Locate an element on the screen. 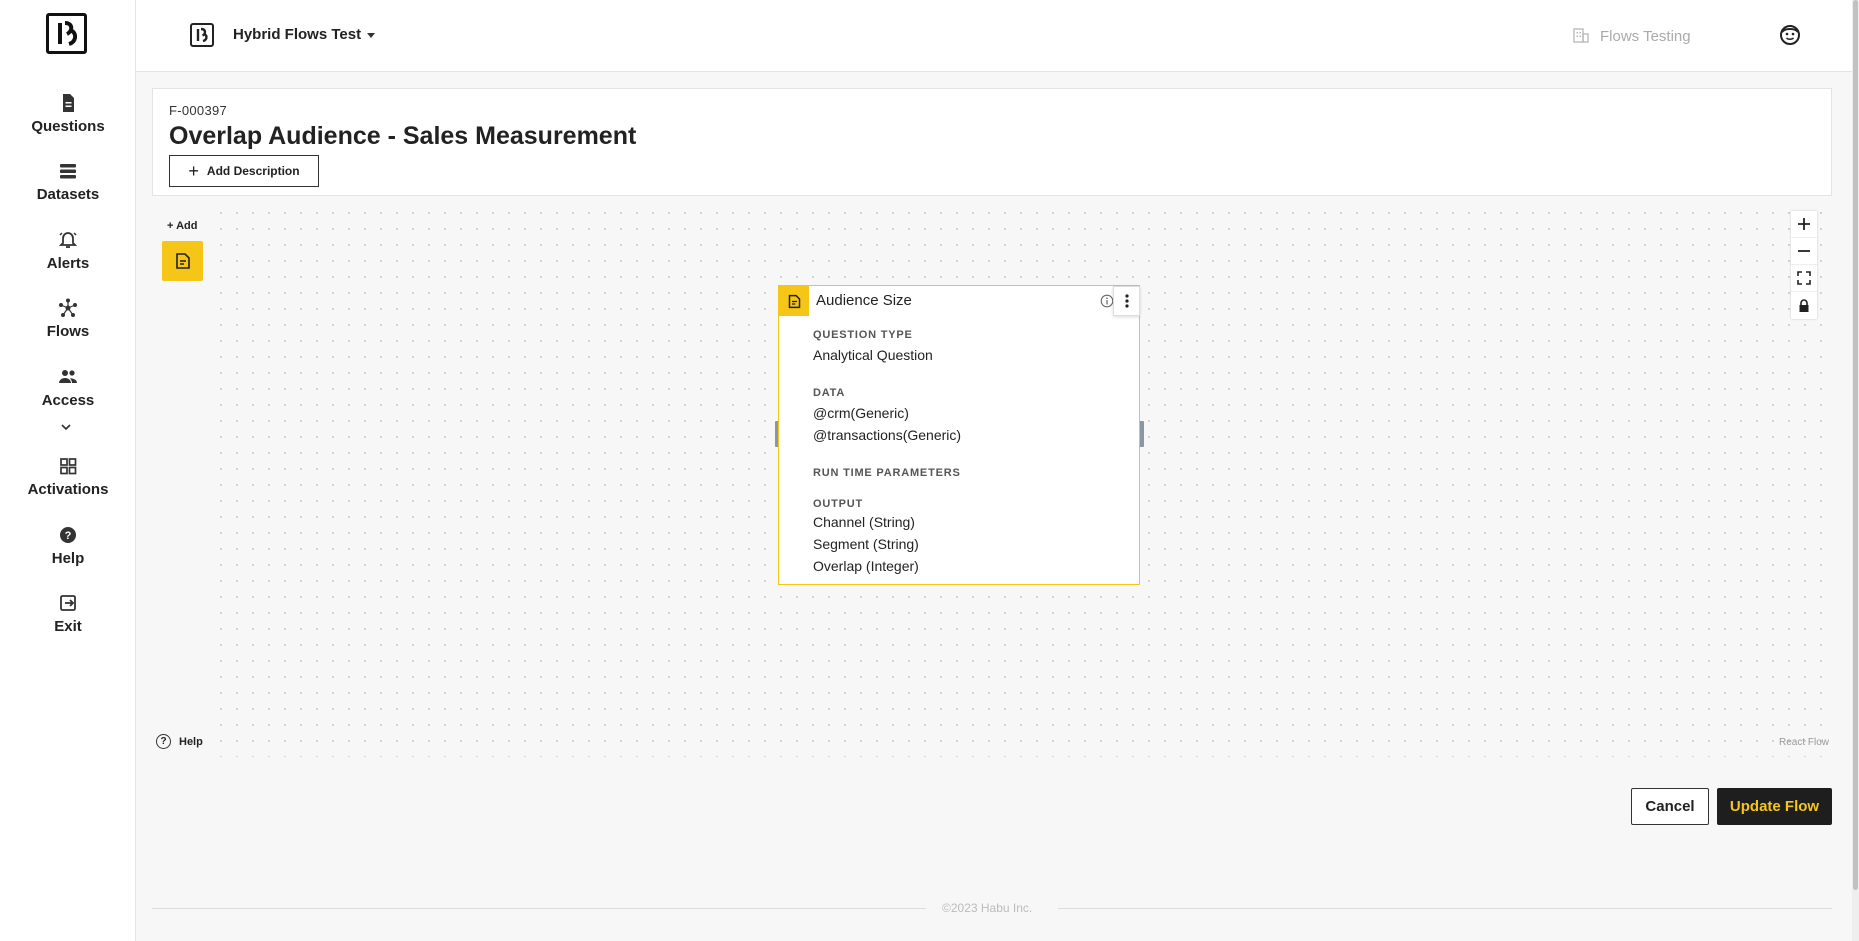 This screenshot has width=1859, height=941. sidebar-item-flows: Flows is located at coordinates (68, 319).